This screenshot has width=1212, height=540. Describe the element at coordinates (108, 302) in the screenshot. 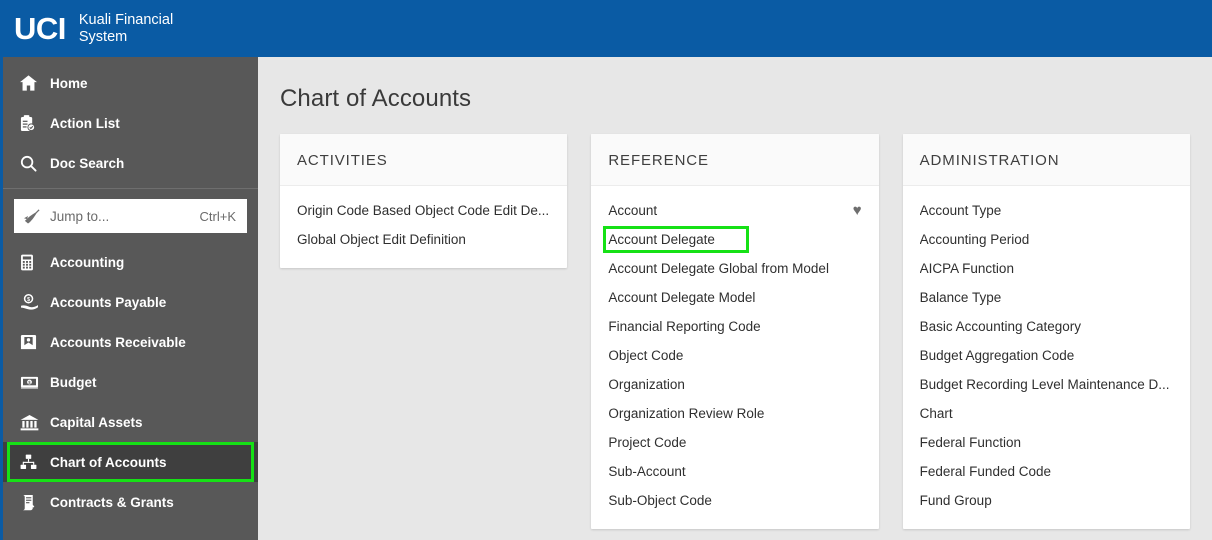

I see `sidebar-item-label: Accounts Payable` at that location.